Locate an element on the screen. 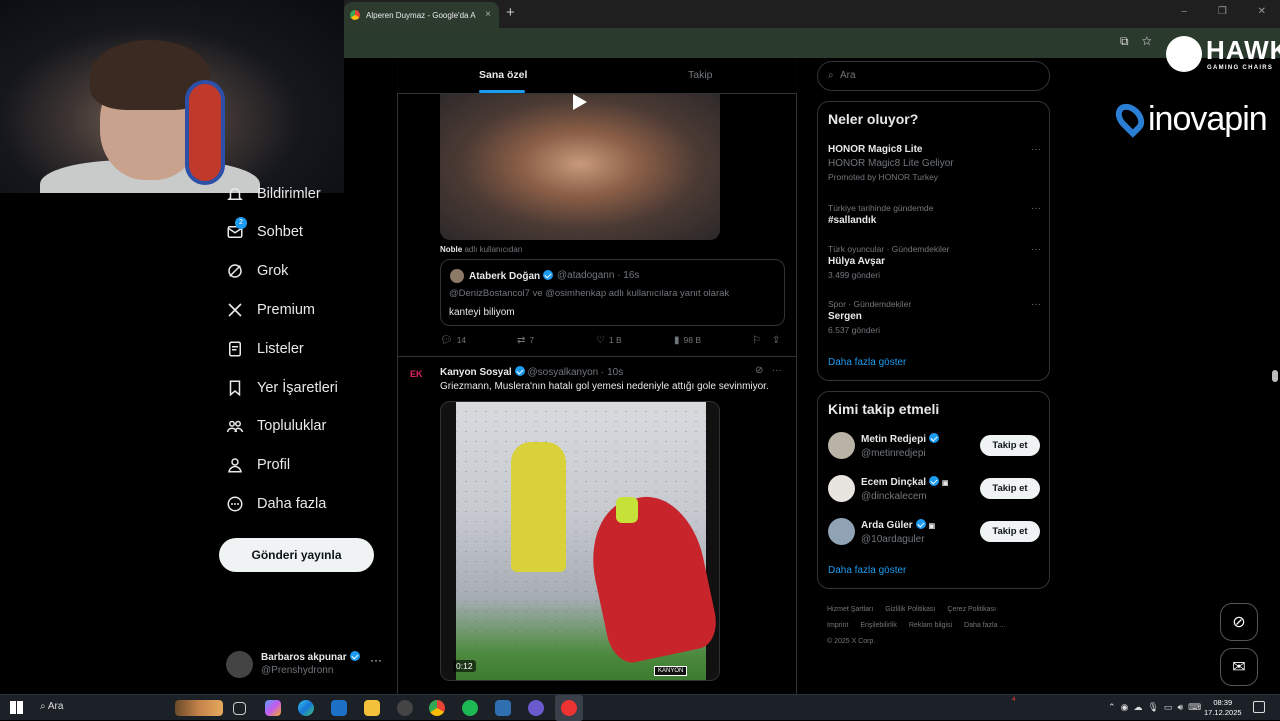 This screenshot has width=1280, height=721. mail-app-icon is located at coordinates (339, 708).